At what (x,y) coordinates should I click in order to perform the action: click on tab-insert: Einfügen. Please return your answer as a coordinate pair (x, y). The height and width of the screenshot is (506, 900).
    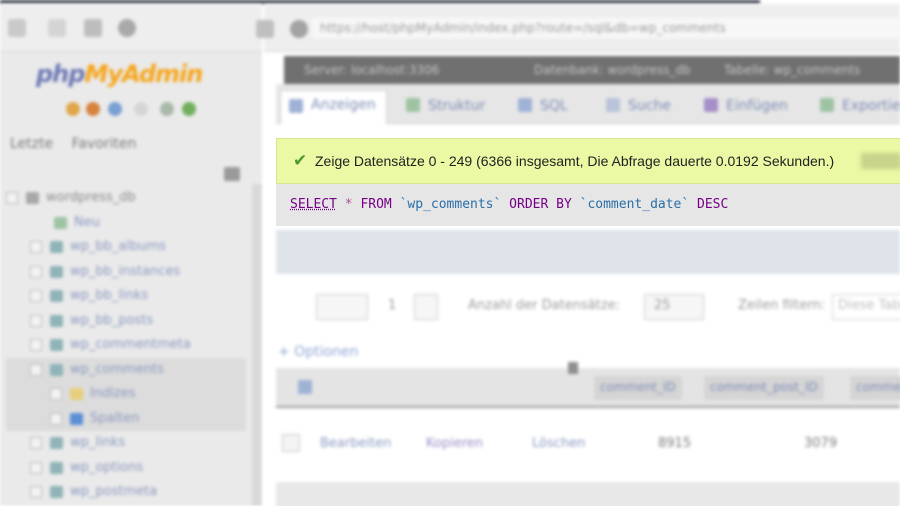
    Looking at the image, I should click on (744, 107).